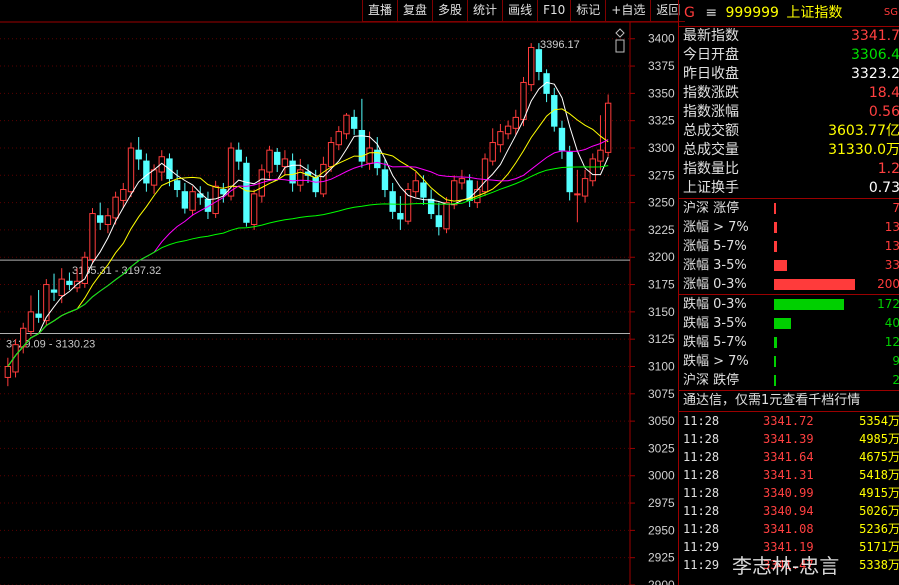 The width and height of the screenshot is (899, 585). Describe the element at coordinates (879, 421) in the screenshot. I see `tick-volume: 5354万` at that location.